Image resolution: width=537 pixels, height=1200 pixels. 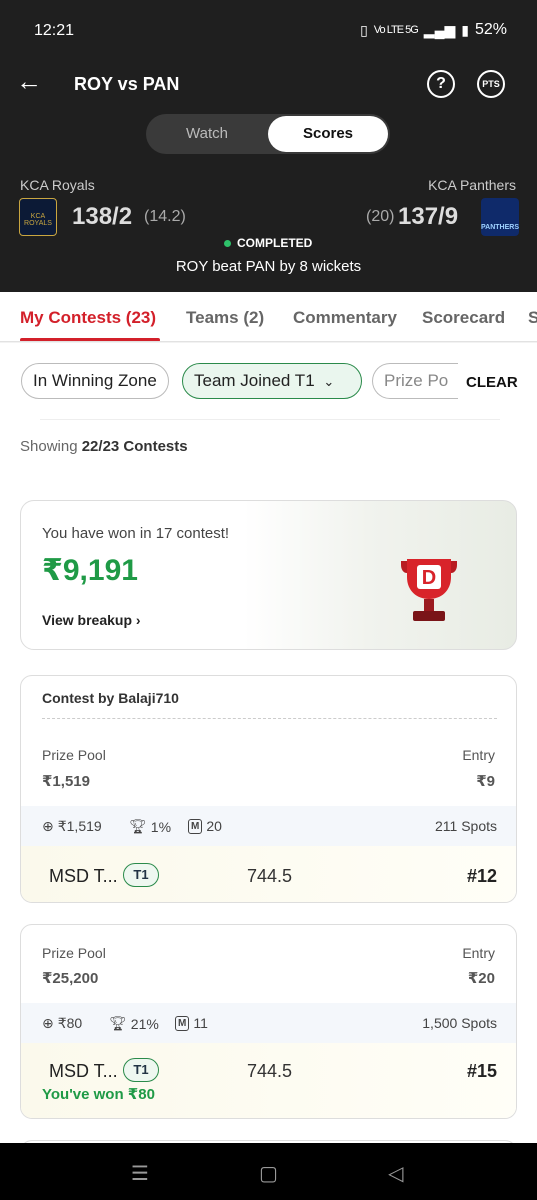 What do you see at coordinates (441, 84) in the screenshot?
I see `help-icon: ?` at bounding box center [441, 84].